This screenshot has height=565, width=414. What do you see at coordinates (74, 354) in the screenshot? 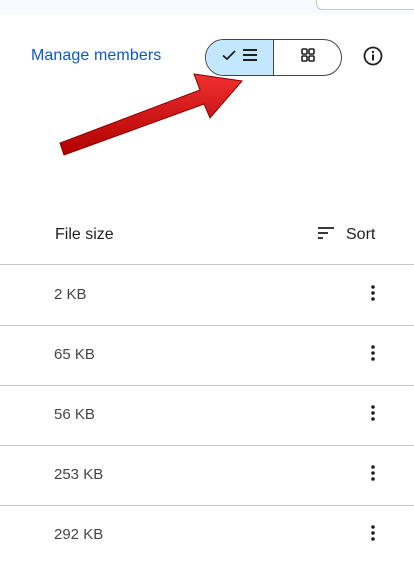
I see `file-size-cell: 65 KB` at bounding box center [74, 354].